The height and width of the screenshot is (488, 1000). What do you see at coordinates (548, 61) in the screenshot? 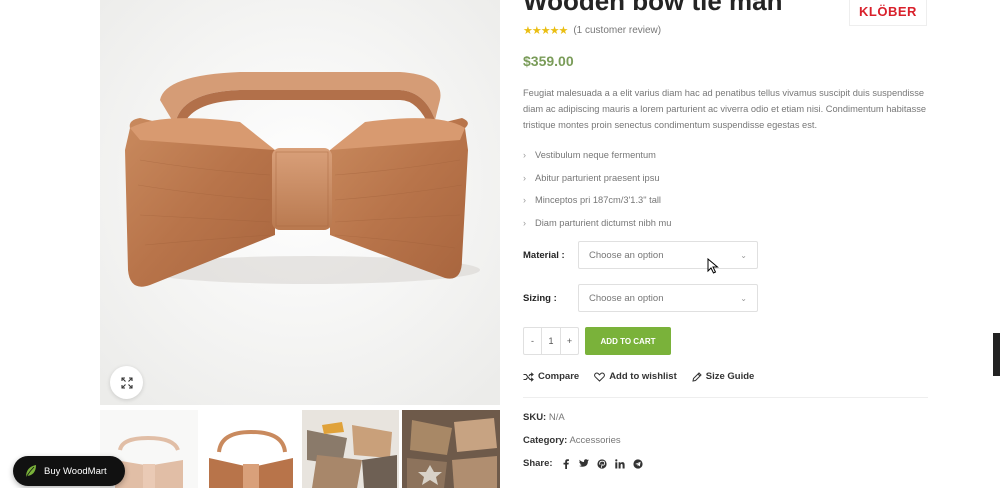
I see `product-price: $359.00` at bounding box center [548, 61].